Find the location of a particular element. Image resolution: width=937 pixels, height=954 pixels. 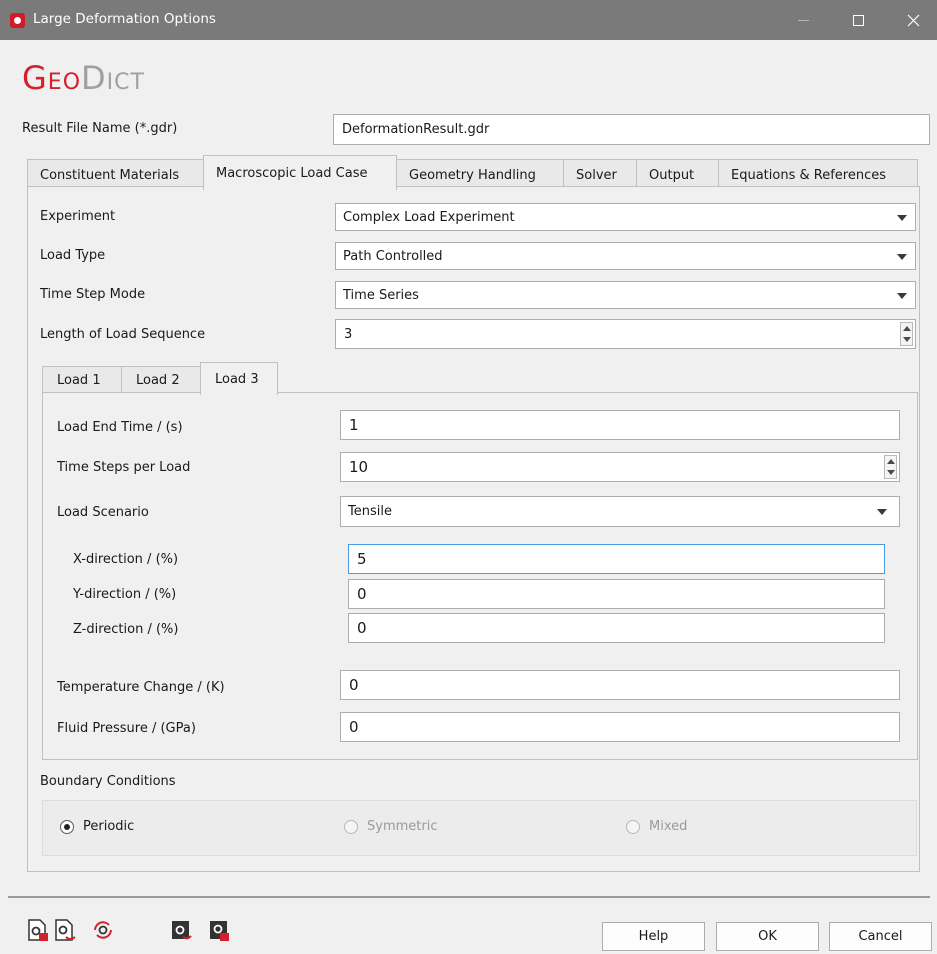

load-sequence-length-value: 3 is located at coordinates (348, 334).